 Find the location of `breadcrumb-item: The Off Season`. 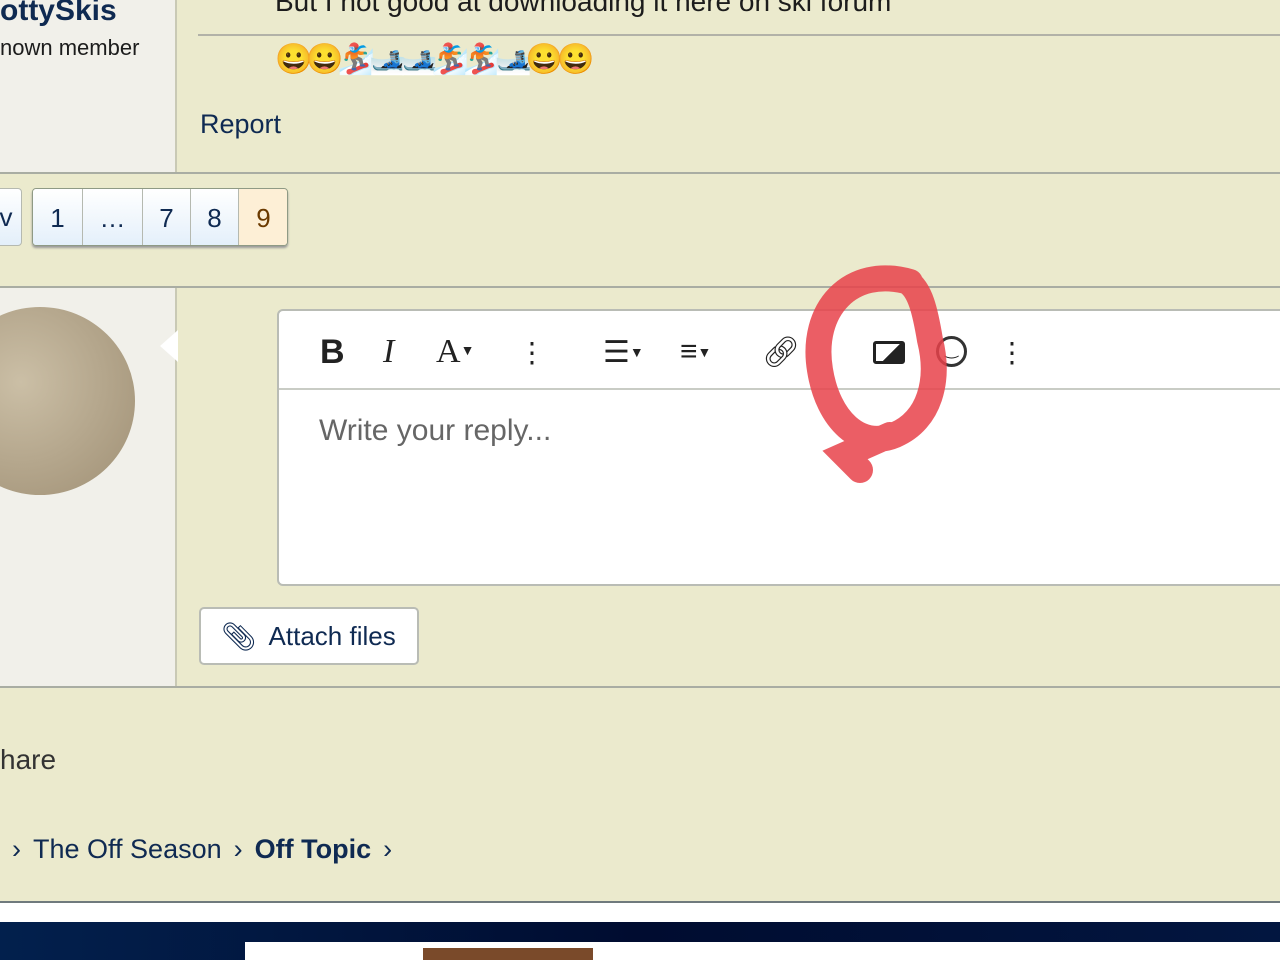

breadcrumb-item: The Off Season is located at coordinates (127, 849).